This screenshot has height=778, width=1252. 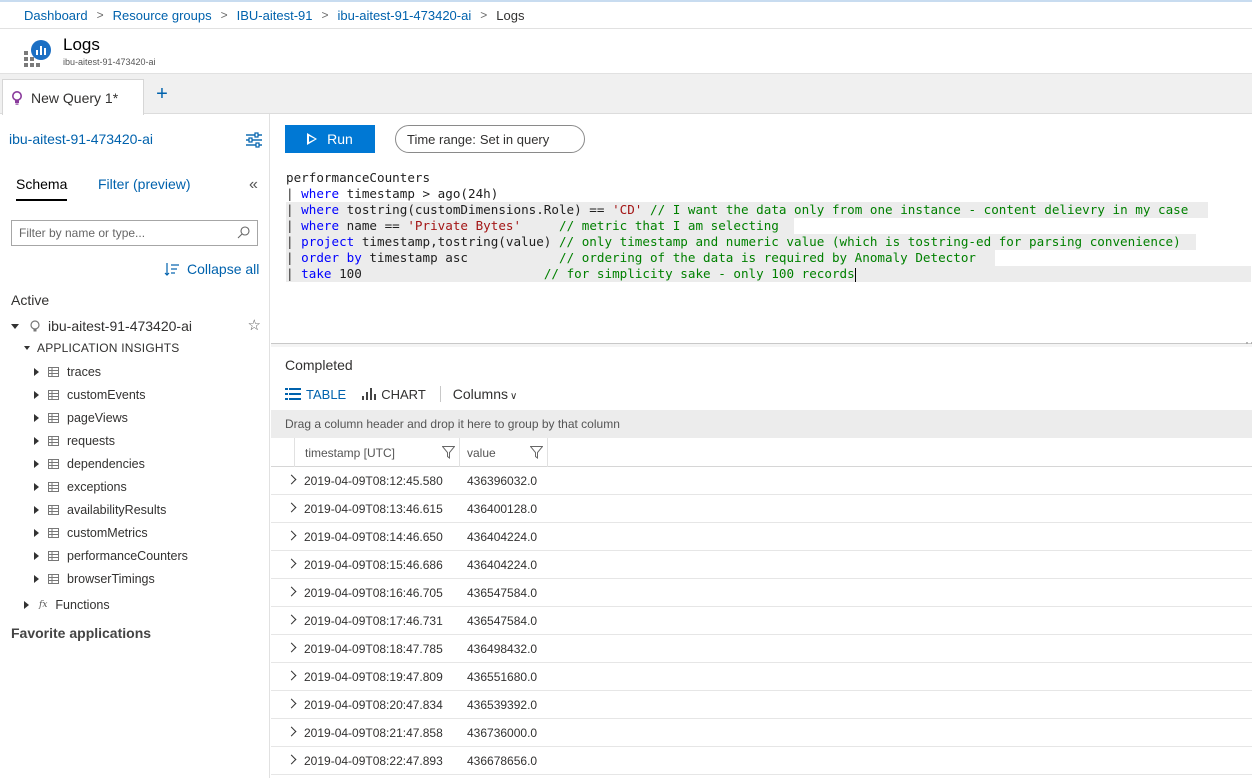 I want to click on query-status: Completed, so click(x=319, y=365).